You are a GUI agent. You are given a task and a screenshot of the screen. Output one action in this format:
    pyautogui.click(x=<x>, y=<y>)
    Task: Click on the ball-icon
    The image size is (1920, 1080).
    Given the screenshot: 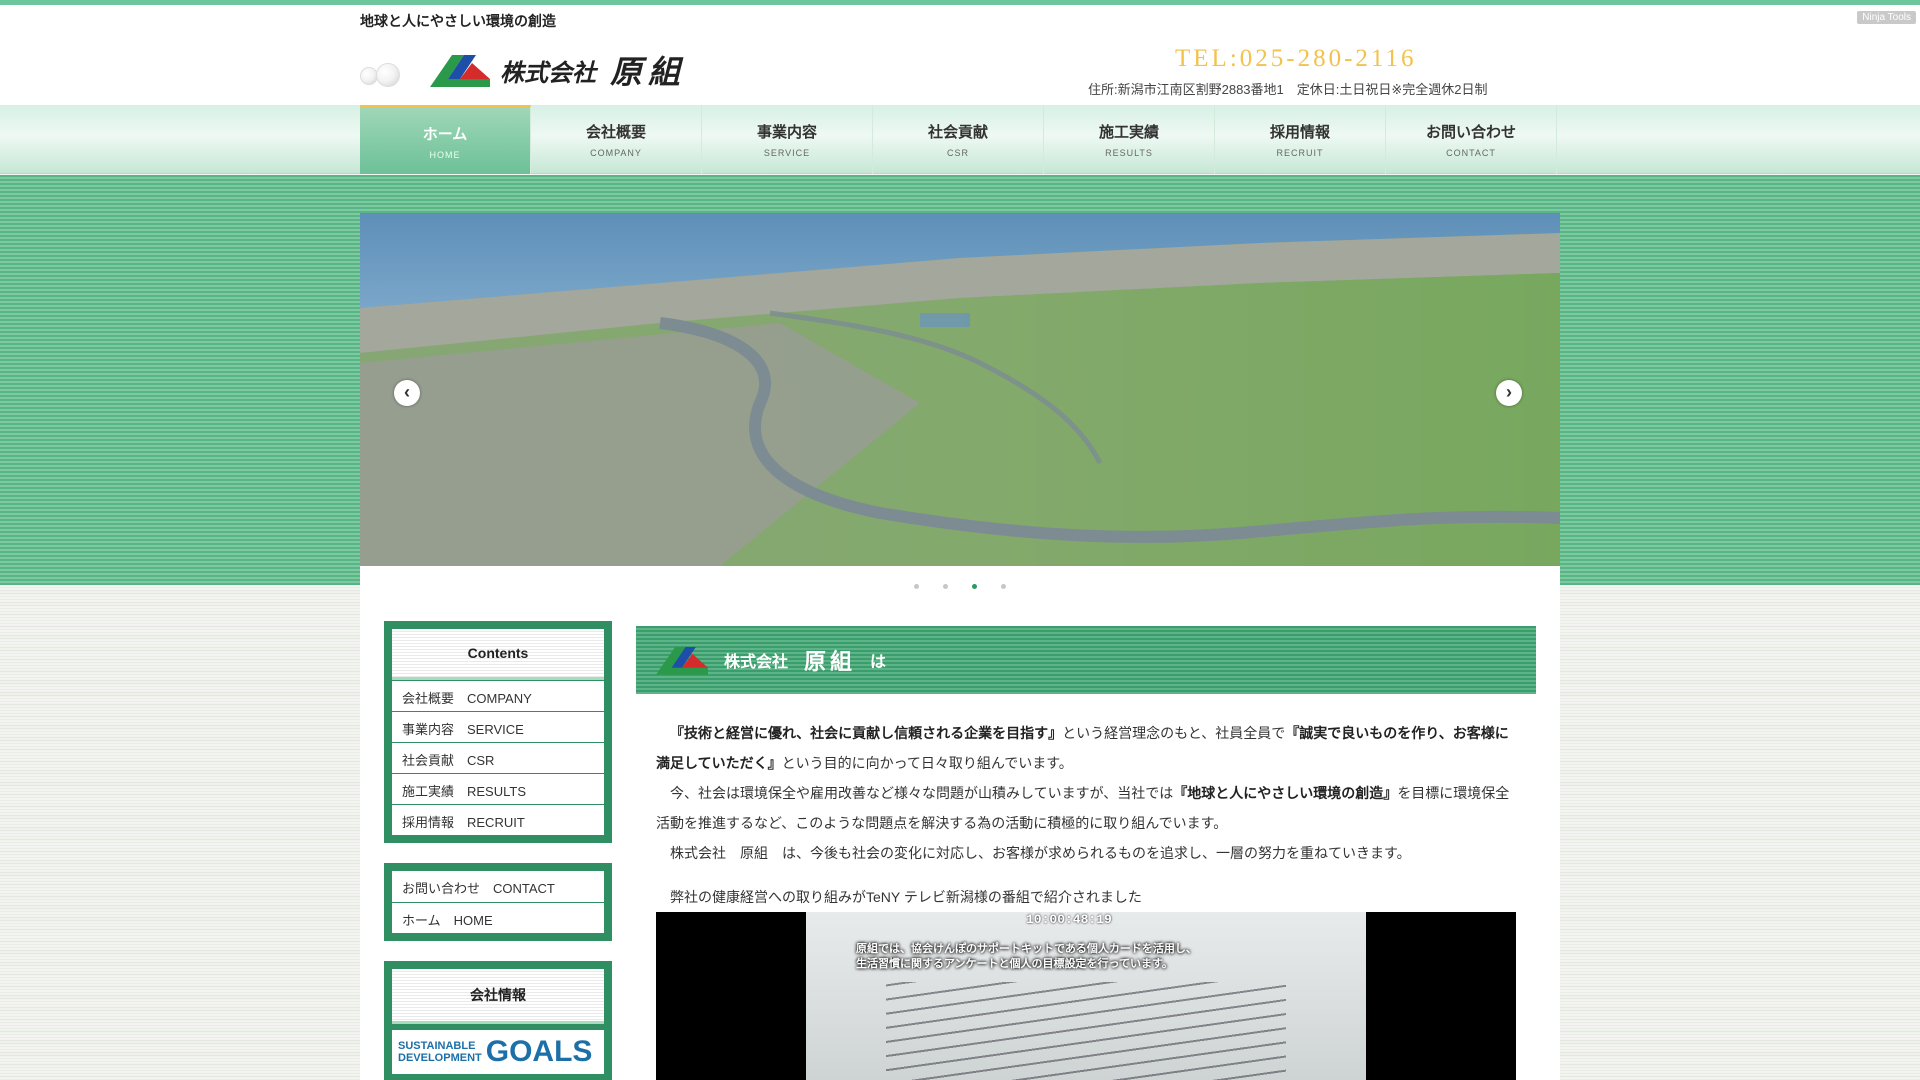 What is the action you would take?
    pyautogui.click(x=388, y=75)
    